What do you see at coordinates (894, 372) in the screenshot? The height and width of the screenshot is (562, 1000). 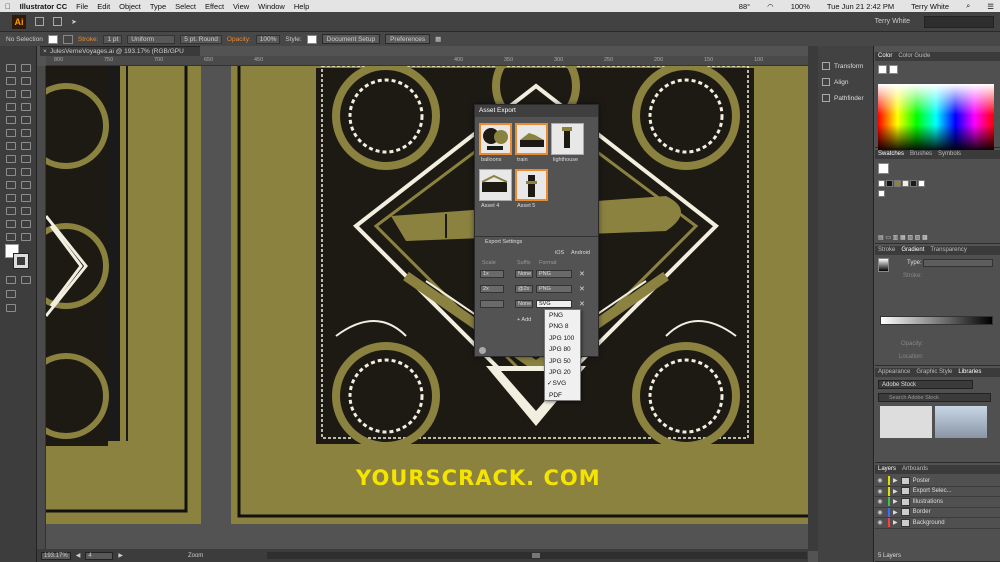 I see `tab-appearance: Appearance` at bounding box center [894, 372].